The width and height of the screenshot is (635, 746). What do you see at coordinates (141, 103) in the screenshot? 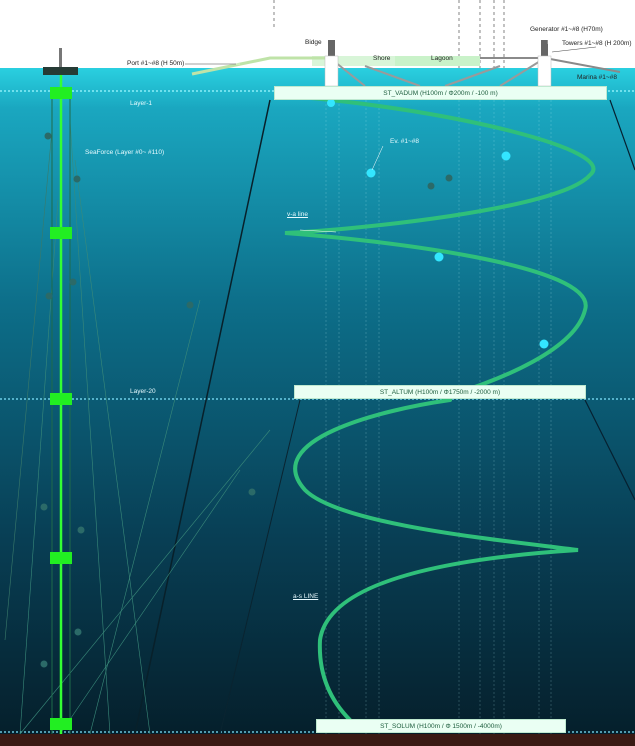
I see `layer-1-label: Layer-1` at bounding box center [141, 103].